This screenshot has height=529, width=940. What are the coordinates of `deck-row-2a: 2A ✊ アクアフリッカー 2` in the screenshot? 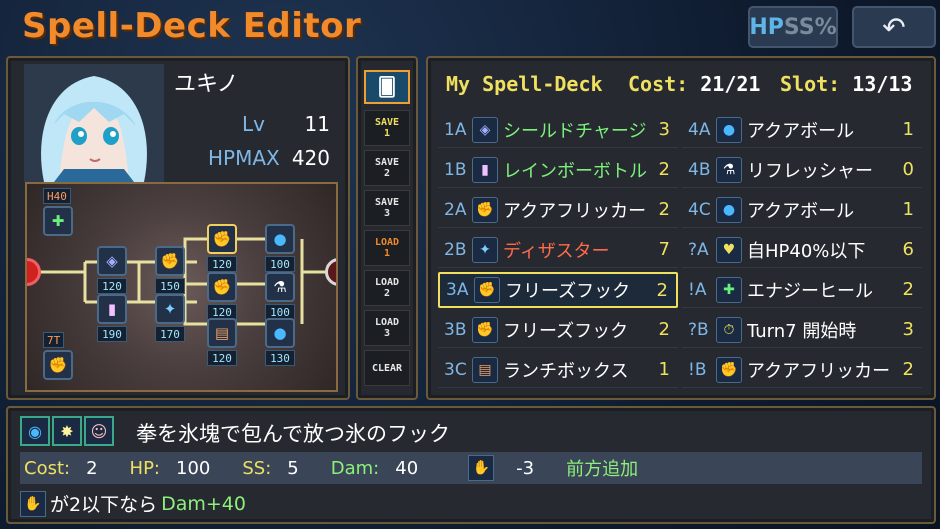 It's located at (558, 210).